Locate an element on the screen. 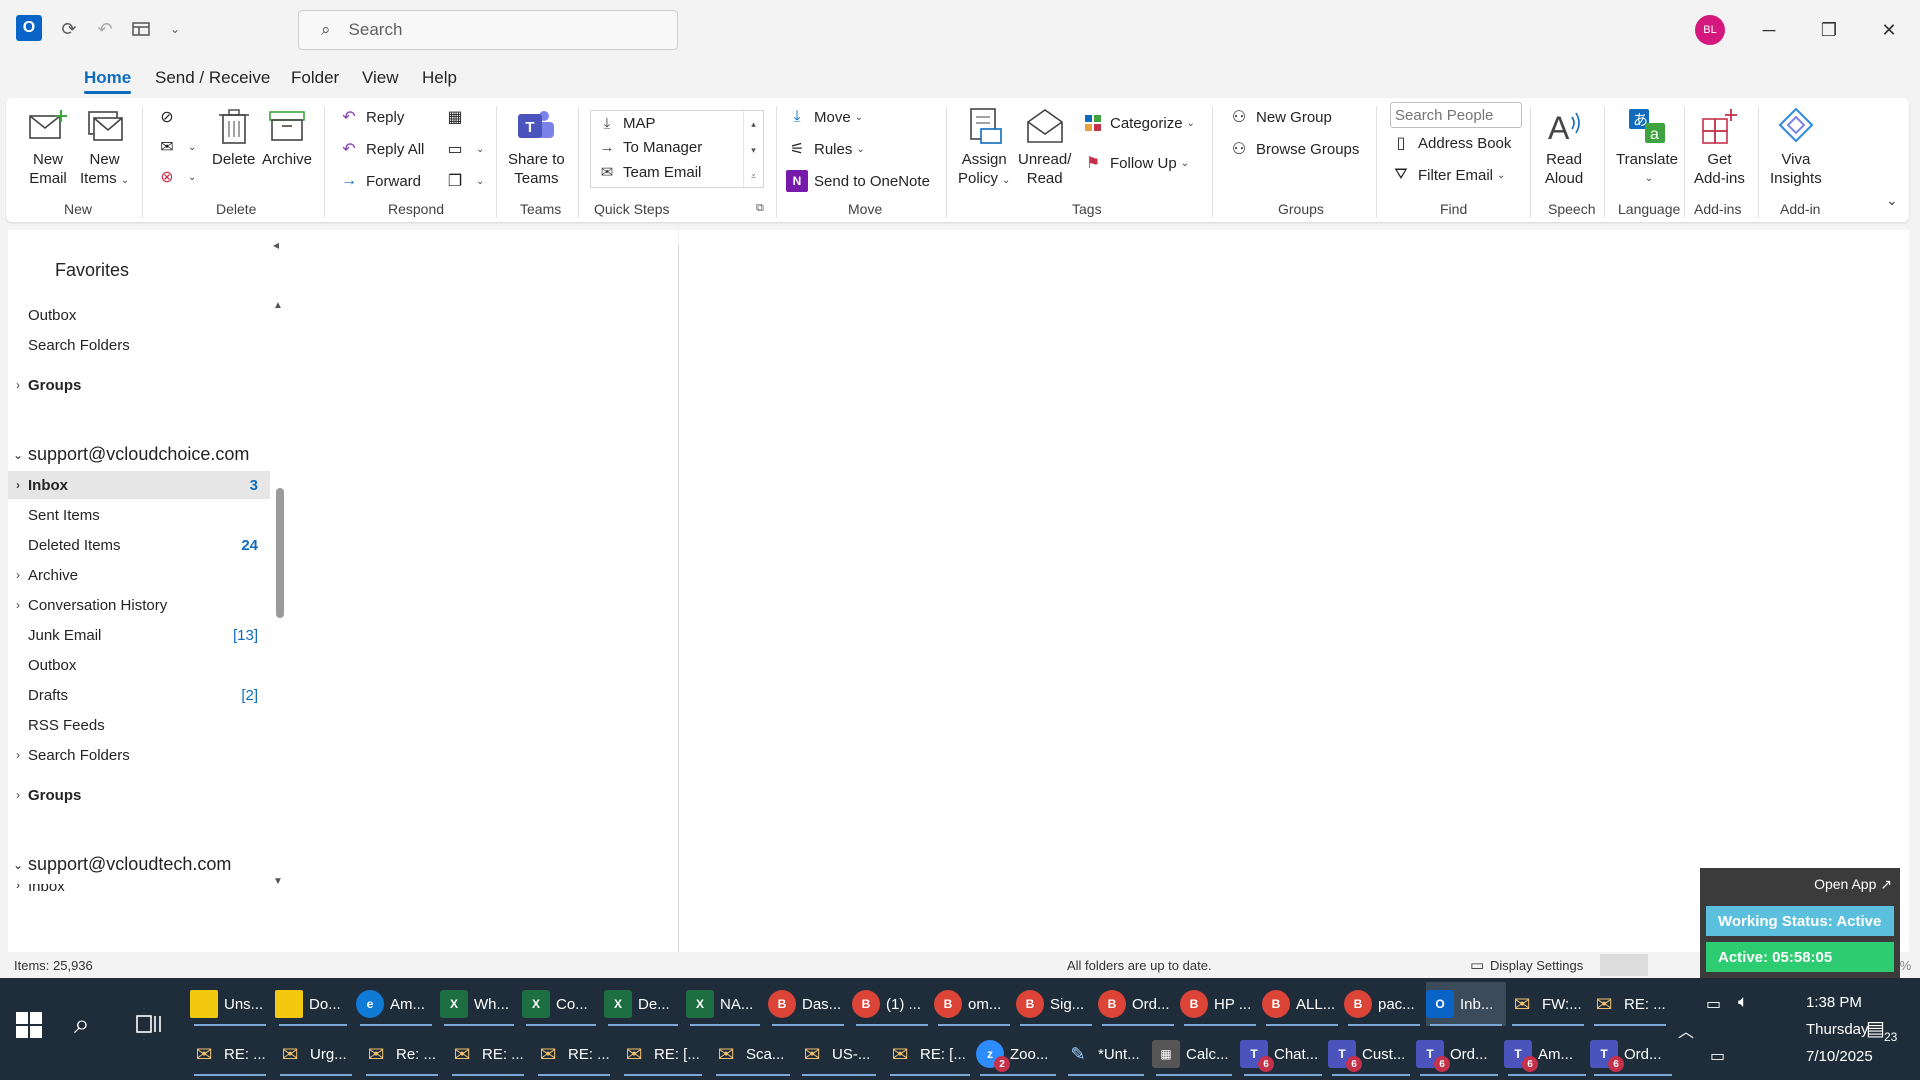  reply-all-button: ↶ Reply All is located at coordinates (381, 149).